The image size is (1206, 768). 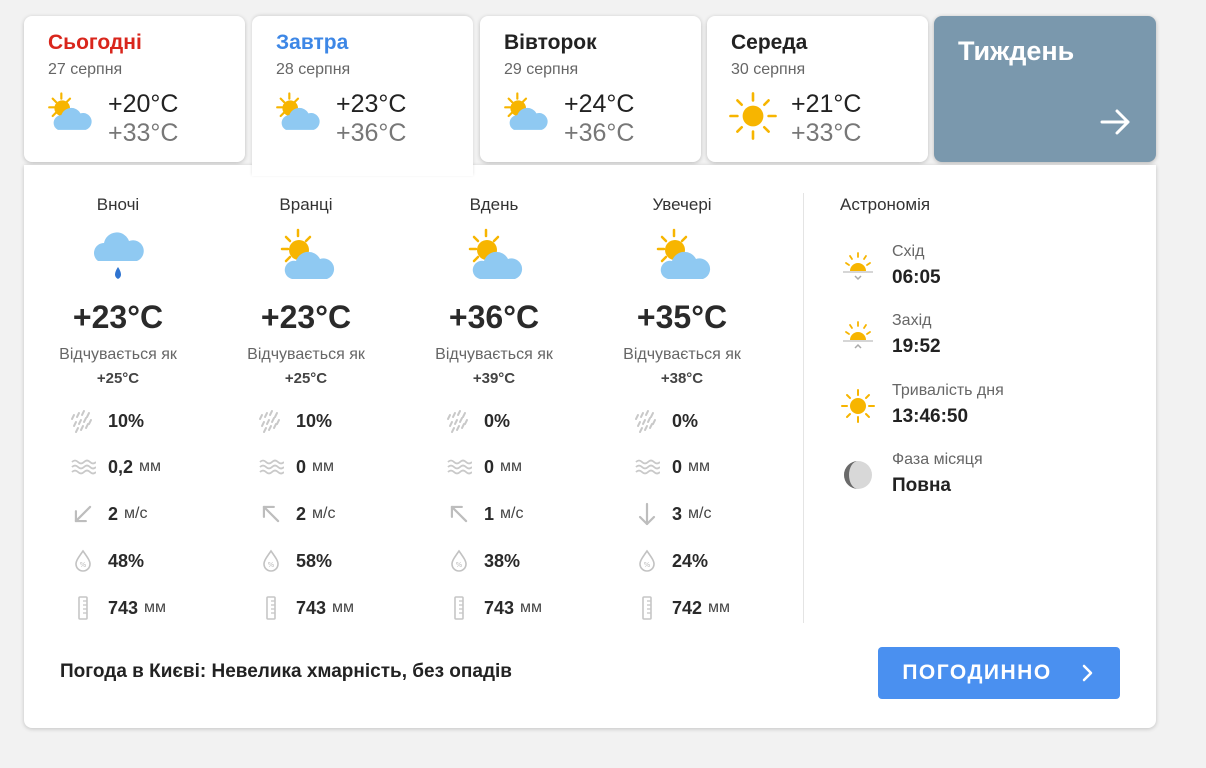 What do you see at coordinates (494, 378) in the screenshot?
I see `feels-like-value: +39°C` at bounding box center [494, 378].